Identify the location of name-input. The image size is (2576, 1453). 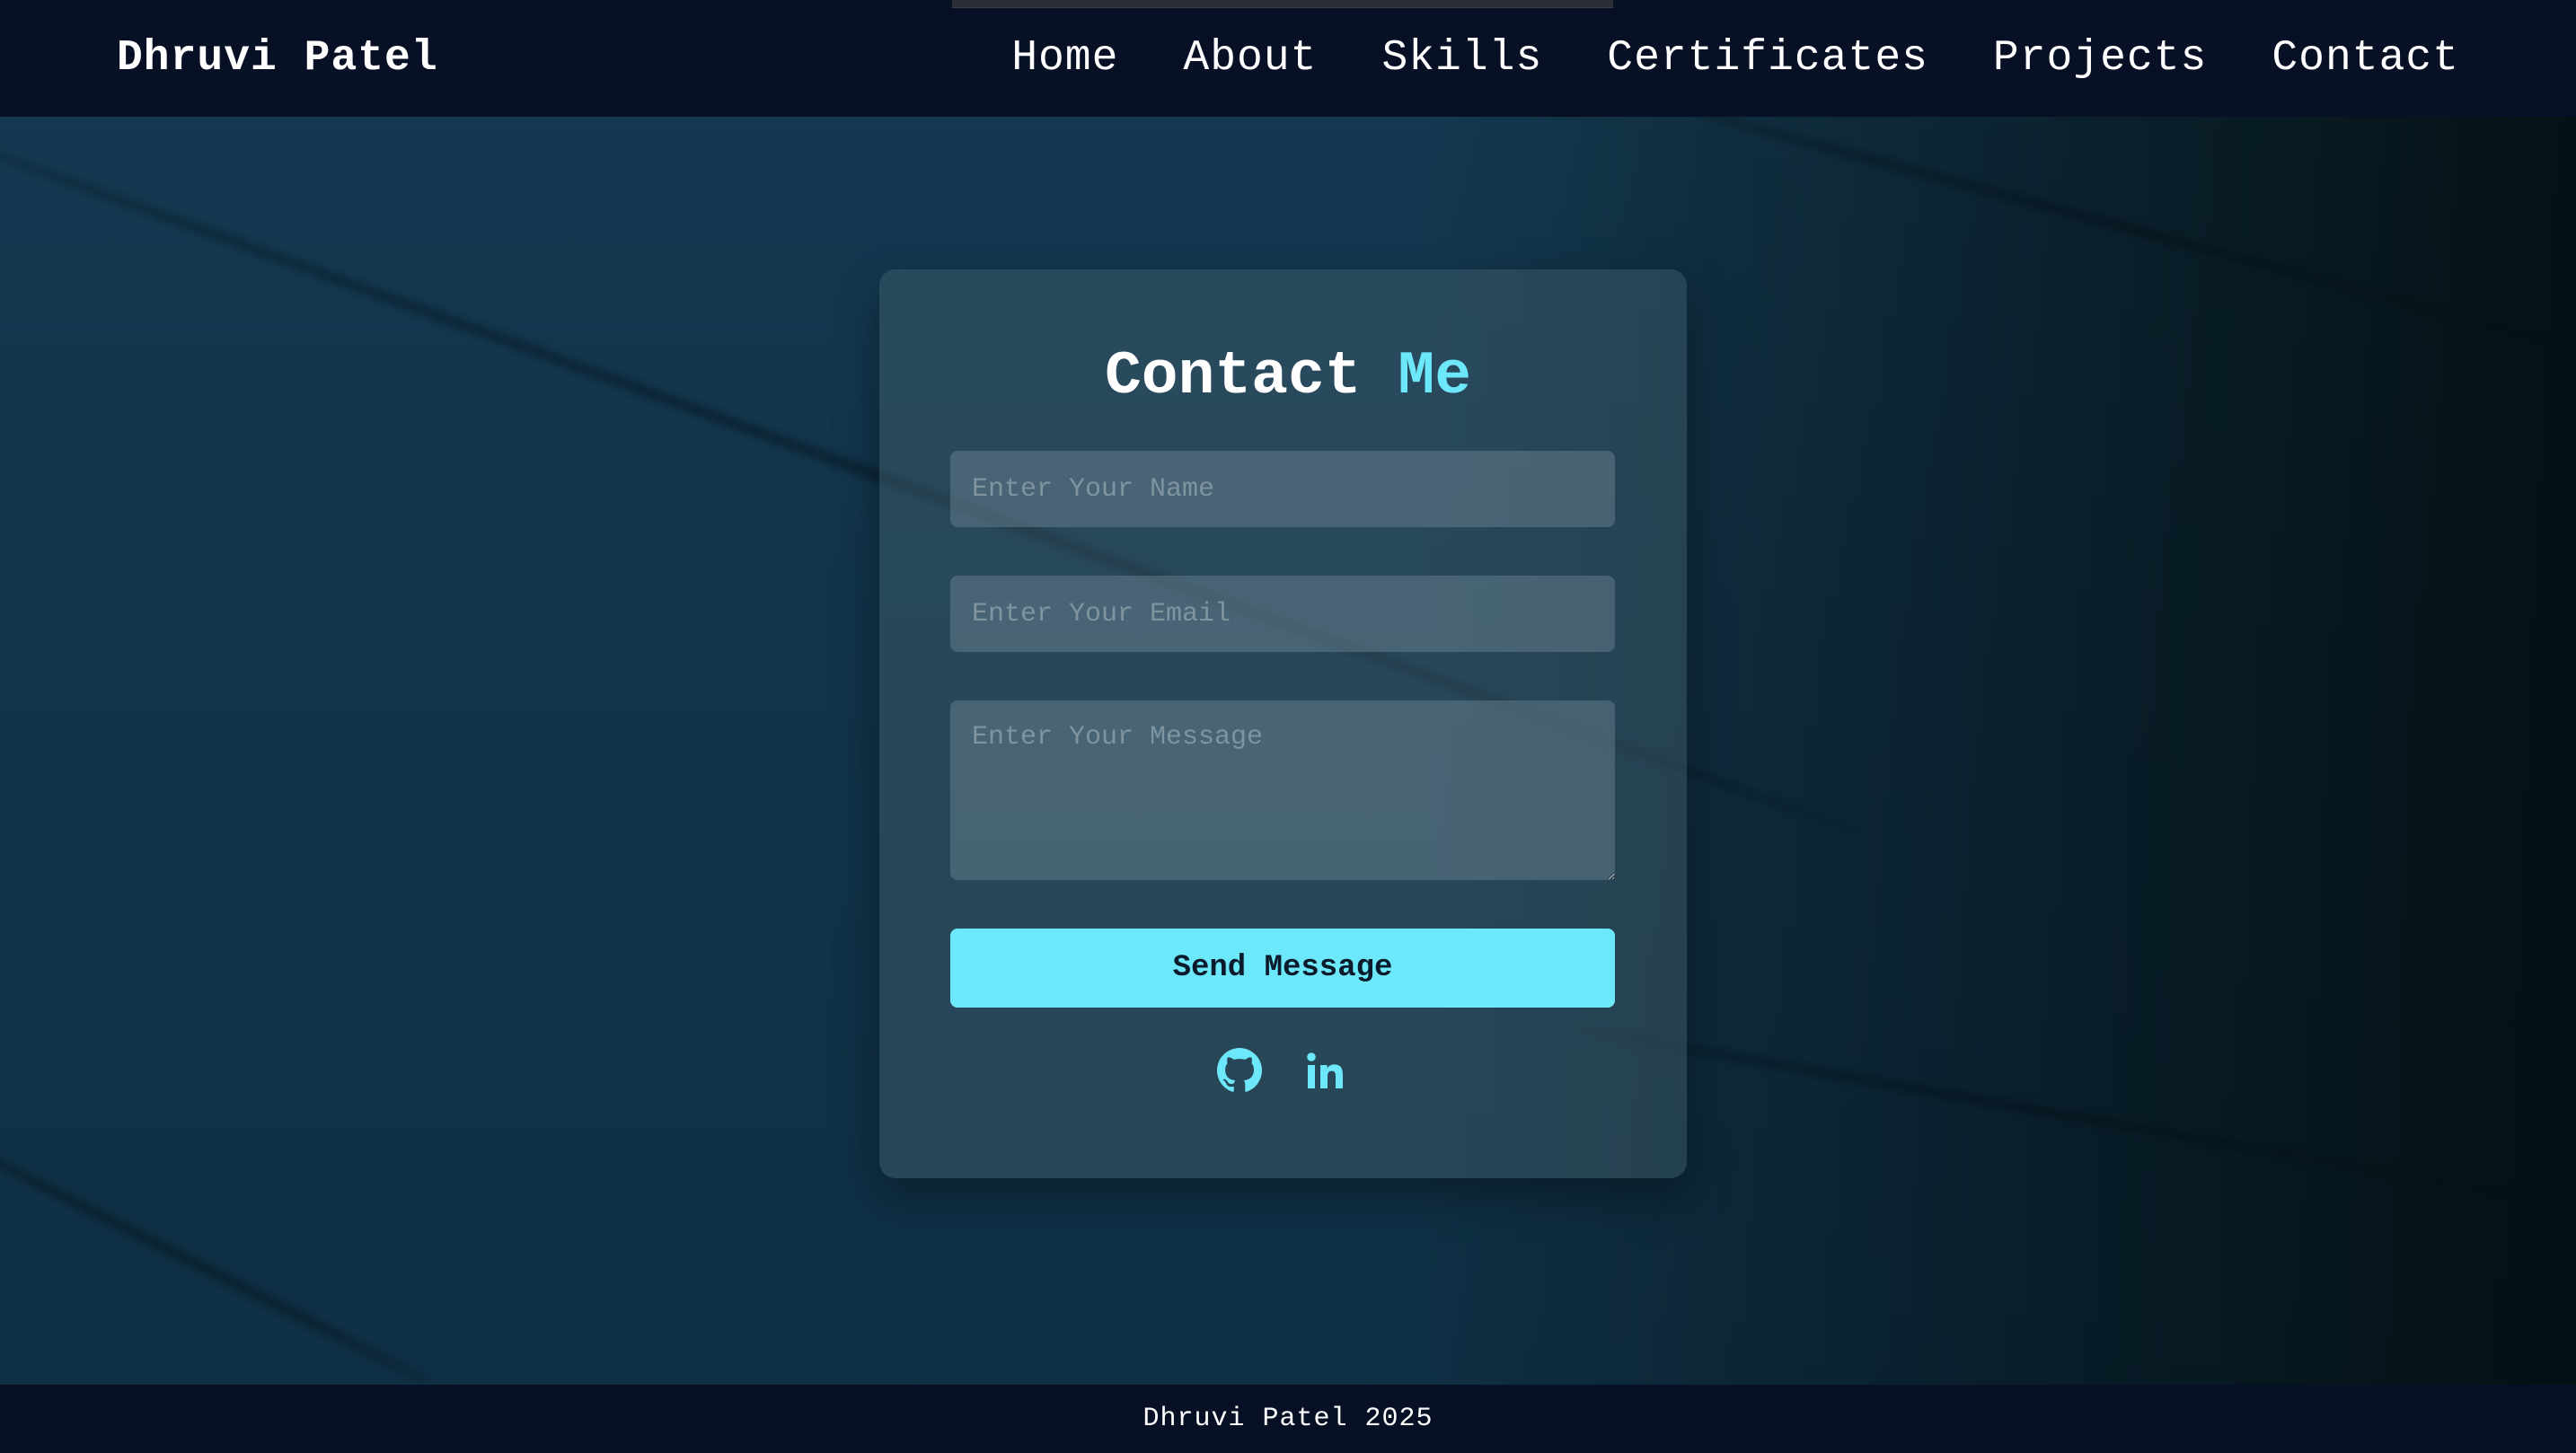
(1282, 489).